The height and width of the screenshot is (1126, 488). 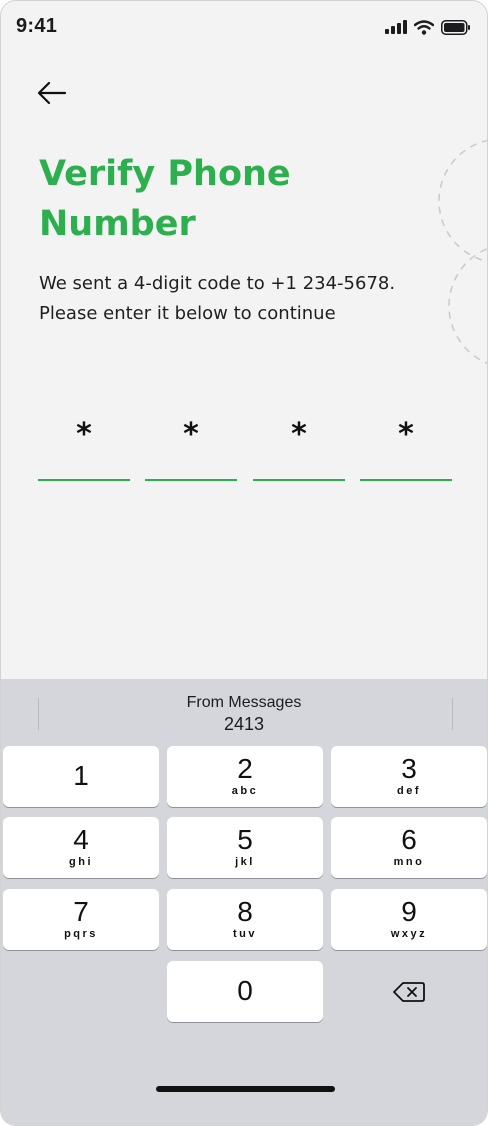 What do you see at coordinates (455, 27) in the screenshot?
I see `battery-icon` at bounding box center [455, 27].